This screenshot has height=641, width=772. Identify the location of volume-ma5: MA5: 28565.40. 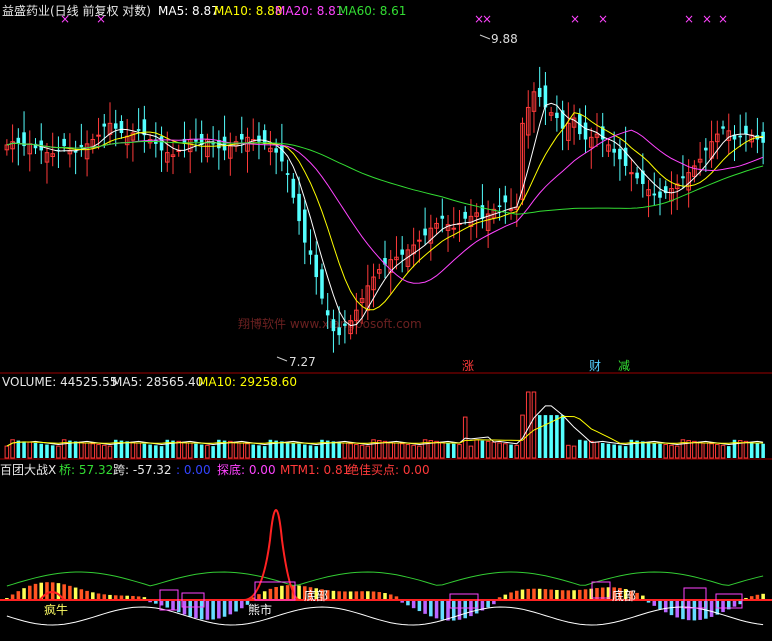
(157, 382).